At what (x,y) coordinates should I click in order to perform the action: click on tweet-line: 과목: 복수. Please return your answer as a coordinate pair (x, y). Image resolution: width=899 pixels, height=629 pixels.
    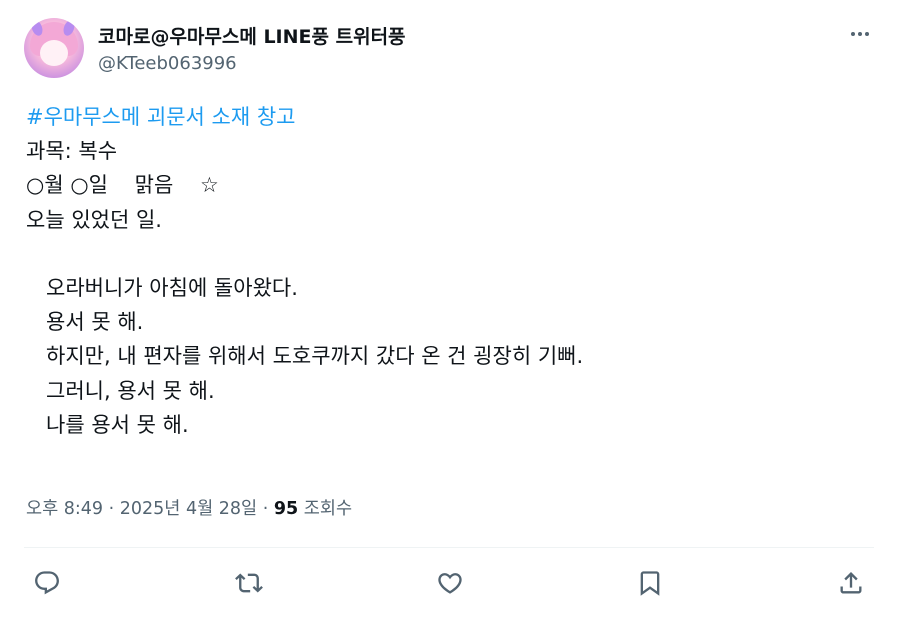
    Looking at the image, I should click on (72, 151).